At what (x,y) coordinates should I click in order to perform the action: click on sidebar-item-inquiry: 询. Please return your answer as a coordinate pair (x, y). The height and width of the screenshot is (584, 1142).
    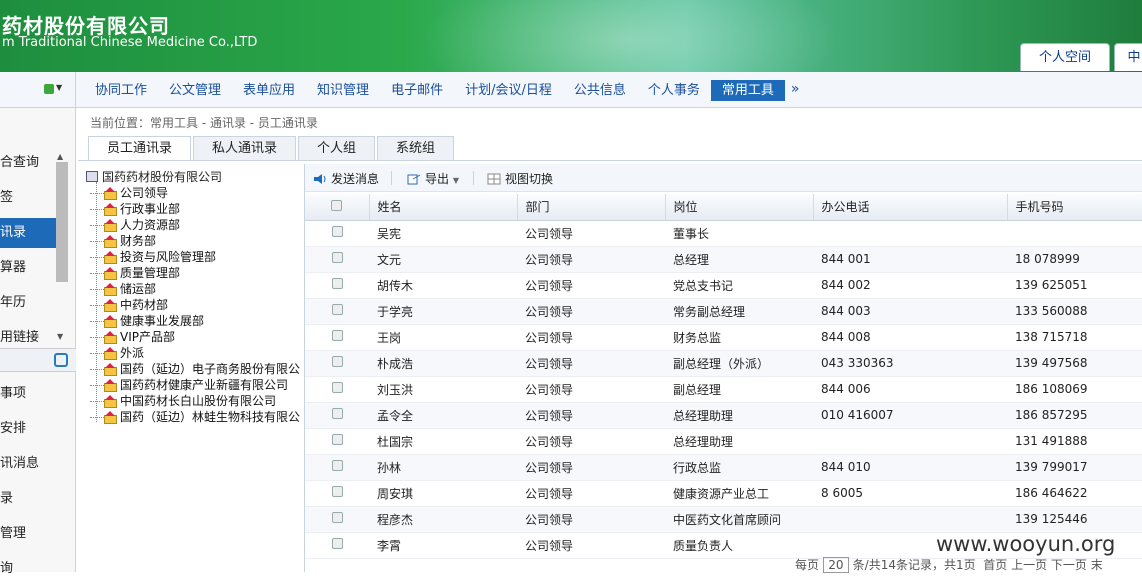
    Looking at the image, I should click on (29, 569).